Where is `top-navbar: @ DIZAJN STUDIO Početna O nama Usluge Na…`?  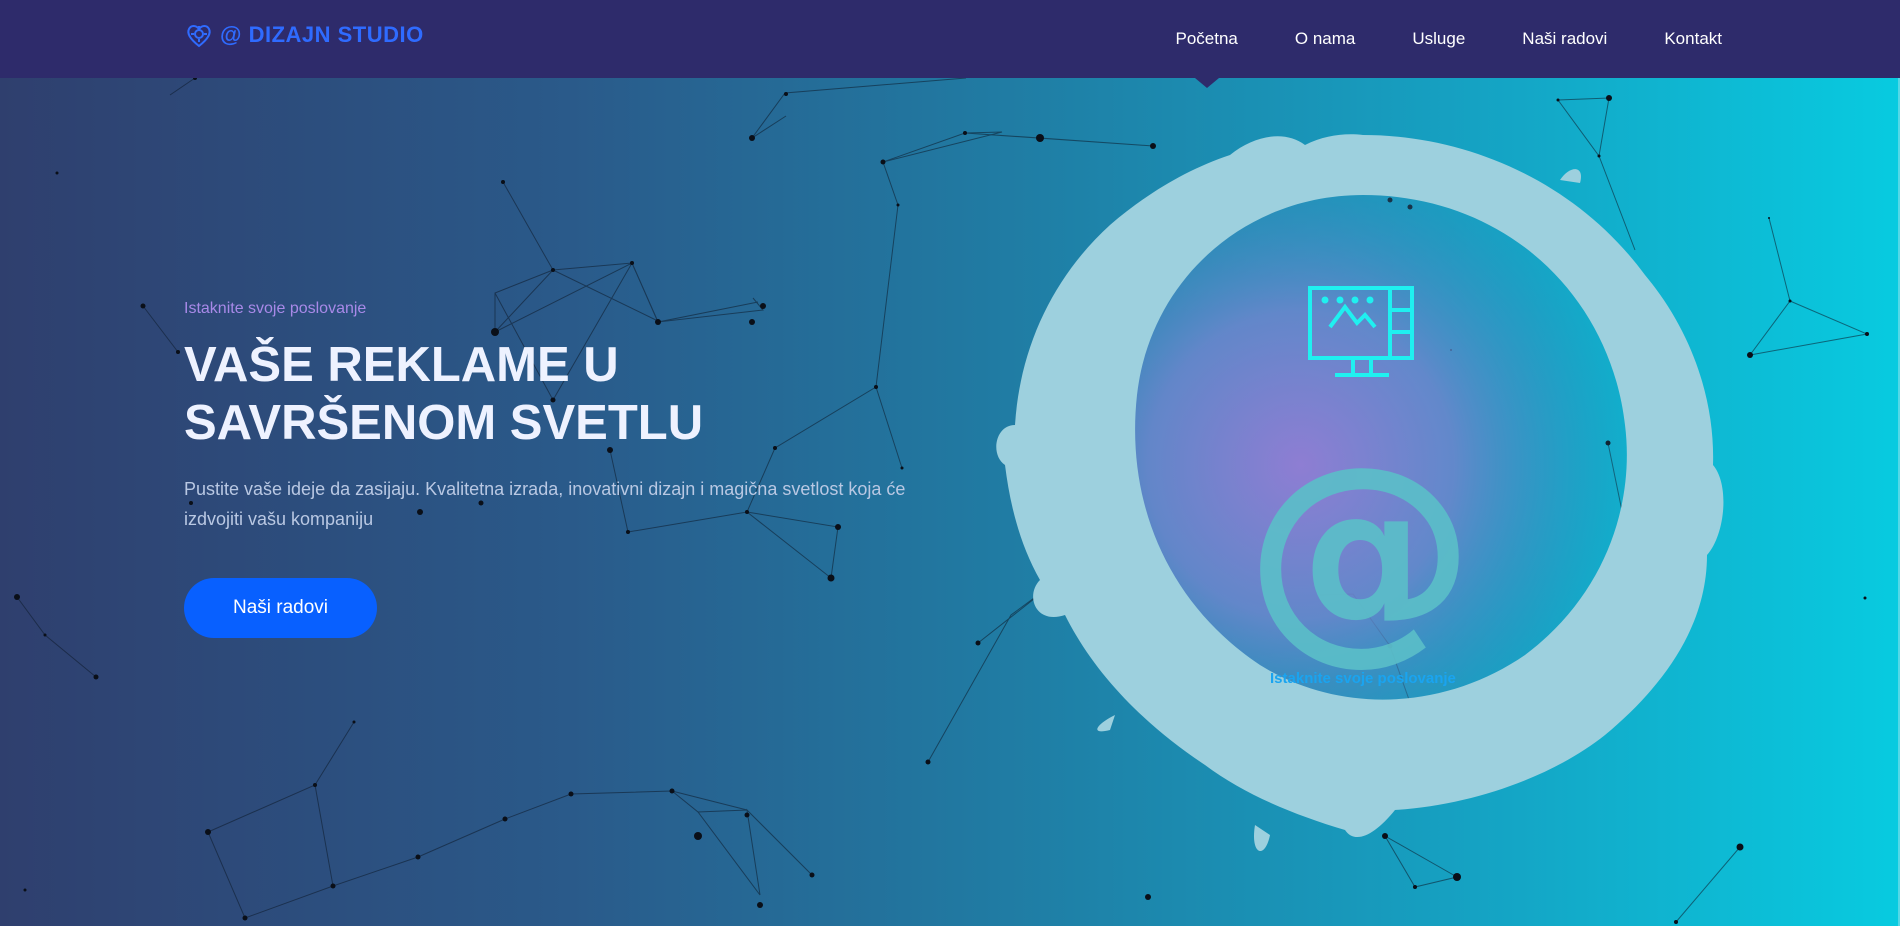
top-navbar: @ DIZAJN STUDIO Početna O nama Usluge Na… is located at coordinates (950, 39).